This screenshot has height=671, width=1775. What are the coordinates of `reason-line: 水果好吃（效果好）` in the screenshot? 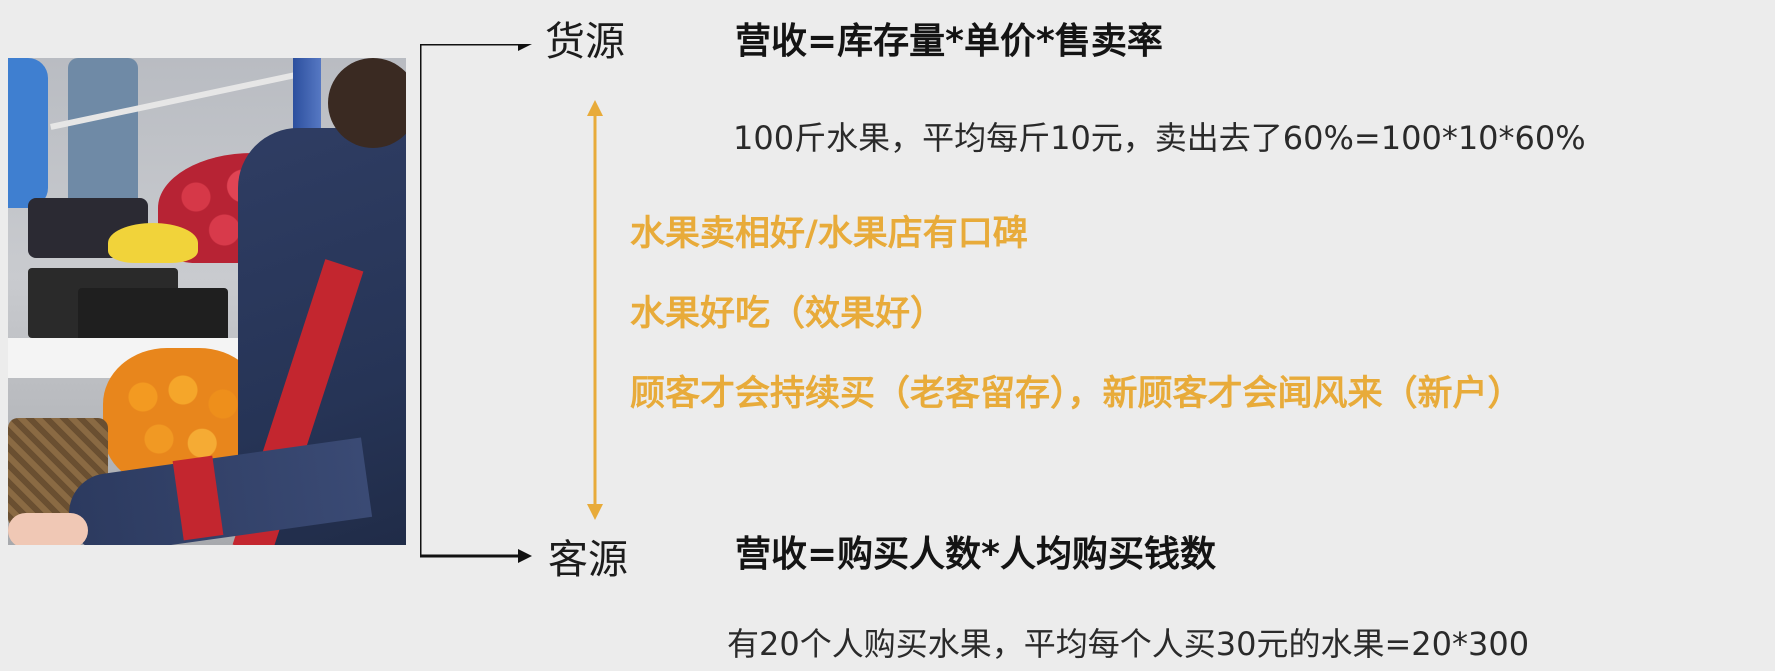 It's located at (788, 314).